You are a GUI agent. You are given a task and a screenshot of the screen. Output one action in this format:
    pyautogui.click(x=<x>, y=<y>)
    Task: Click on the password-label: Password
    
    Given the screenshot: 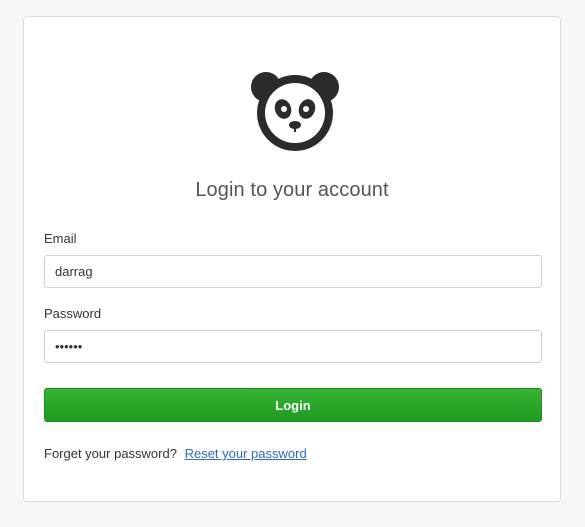 What is the action you would take?
    pyautogui.click(x=73, y=313)
    